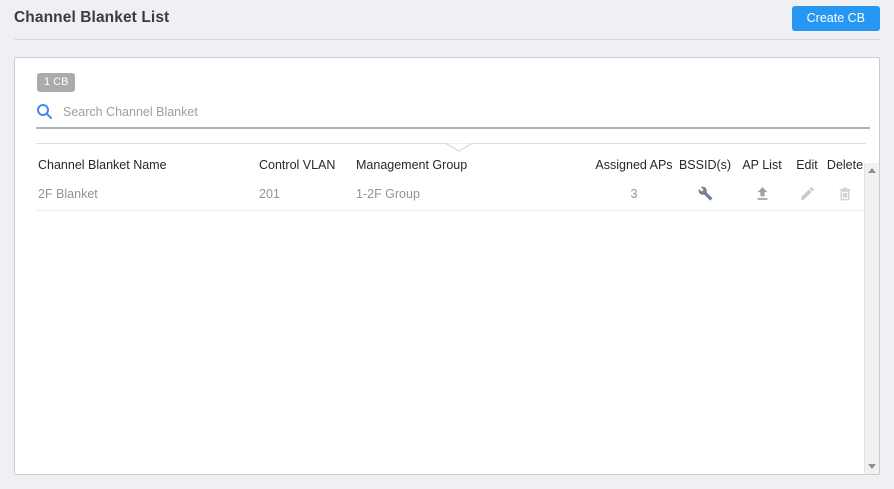 The height and width of the screenshot is (489, 894). I want to click on cell-name: 2F Blanket, so click(68, 193).